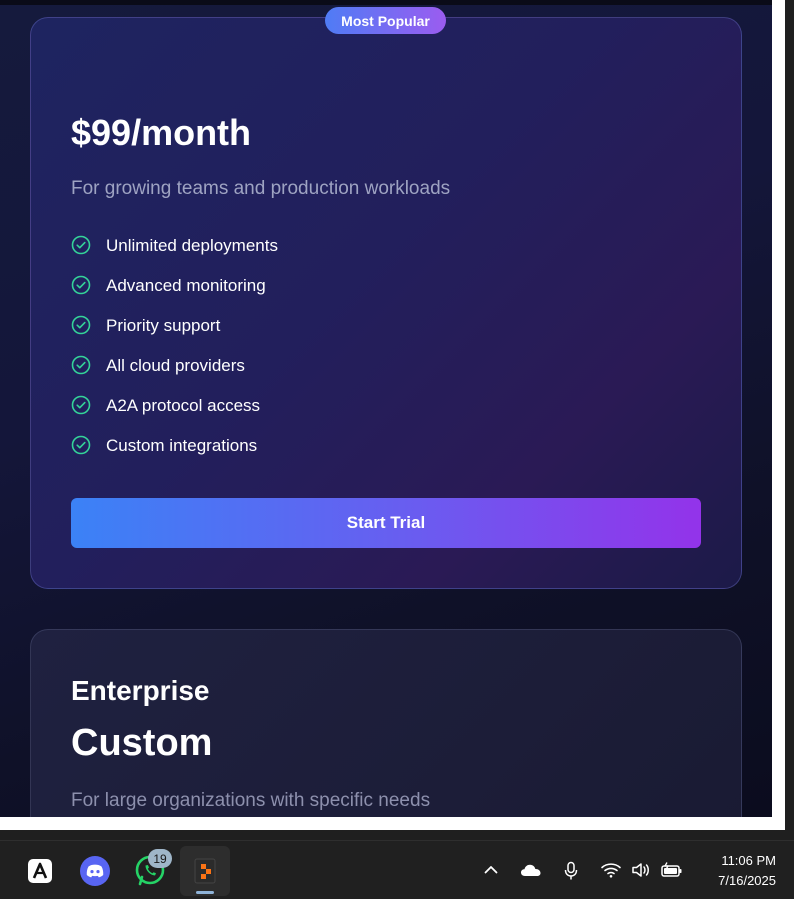 The image size is (794, 899). I want to click on cloud-icon, so click(531, 870).